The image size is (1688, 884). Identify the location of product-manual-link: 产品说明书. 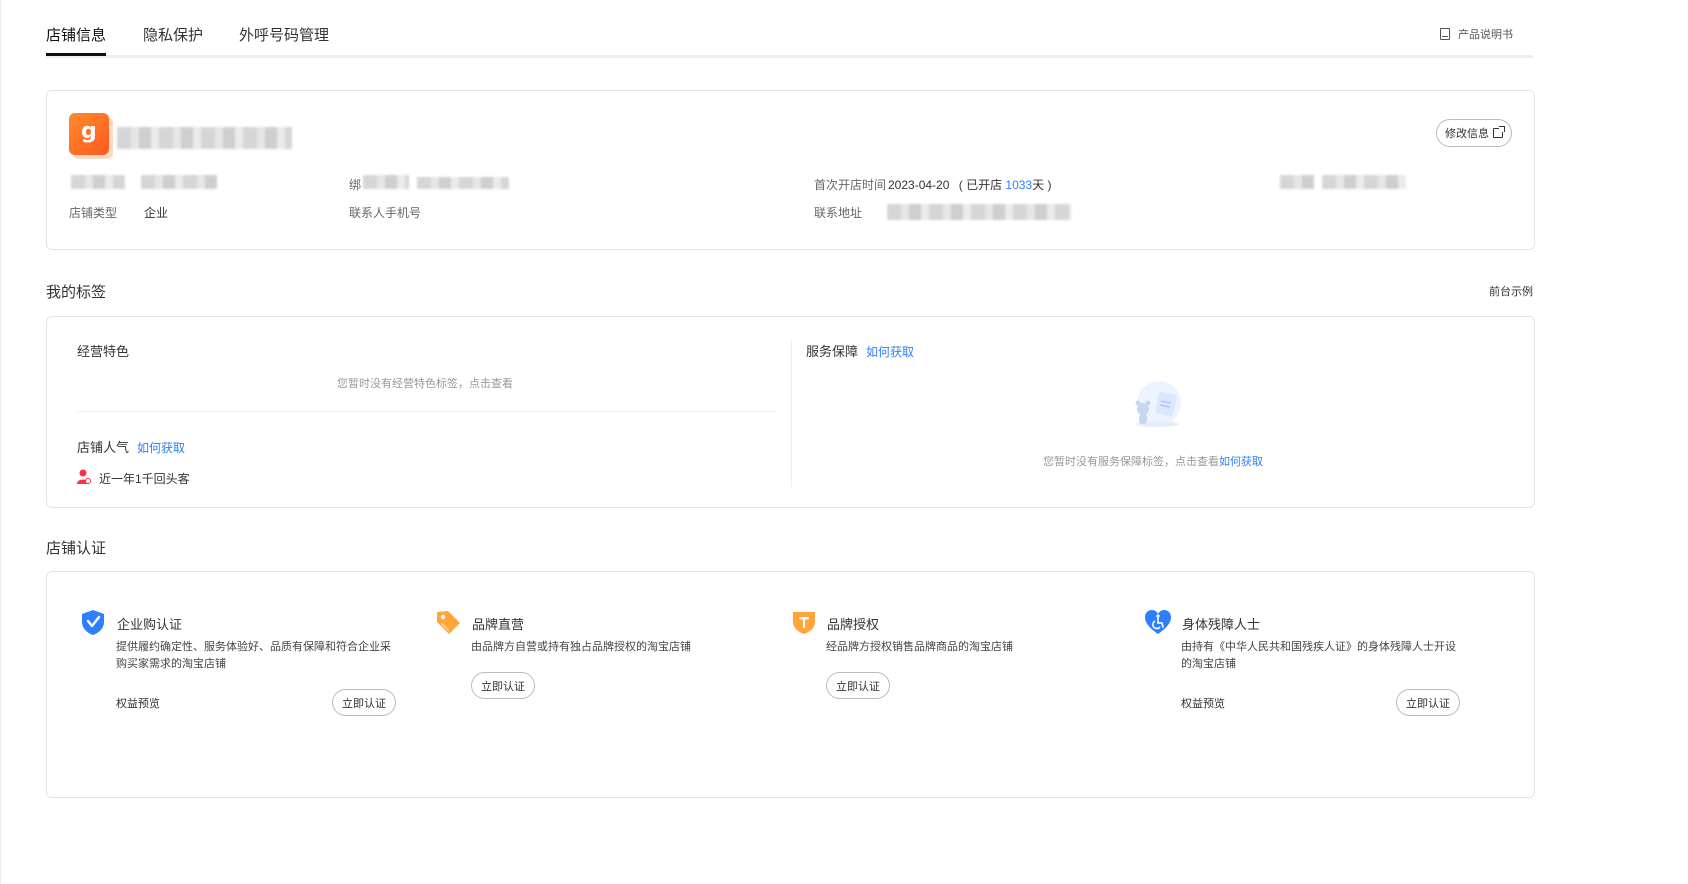
(1476, 34).